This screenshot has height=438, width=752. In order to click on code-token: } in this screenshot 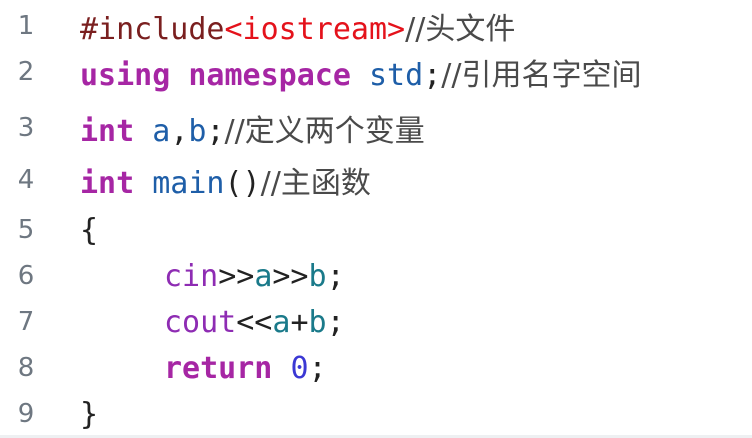, I will do `click(89, 414)`.